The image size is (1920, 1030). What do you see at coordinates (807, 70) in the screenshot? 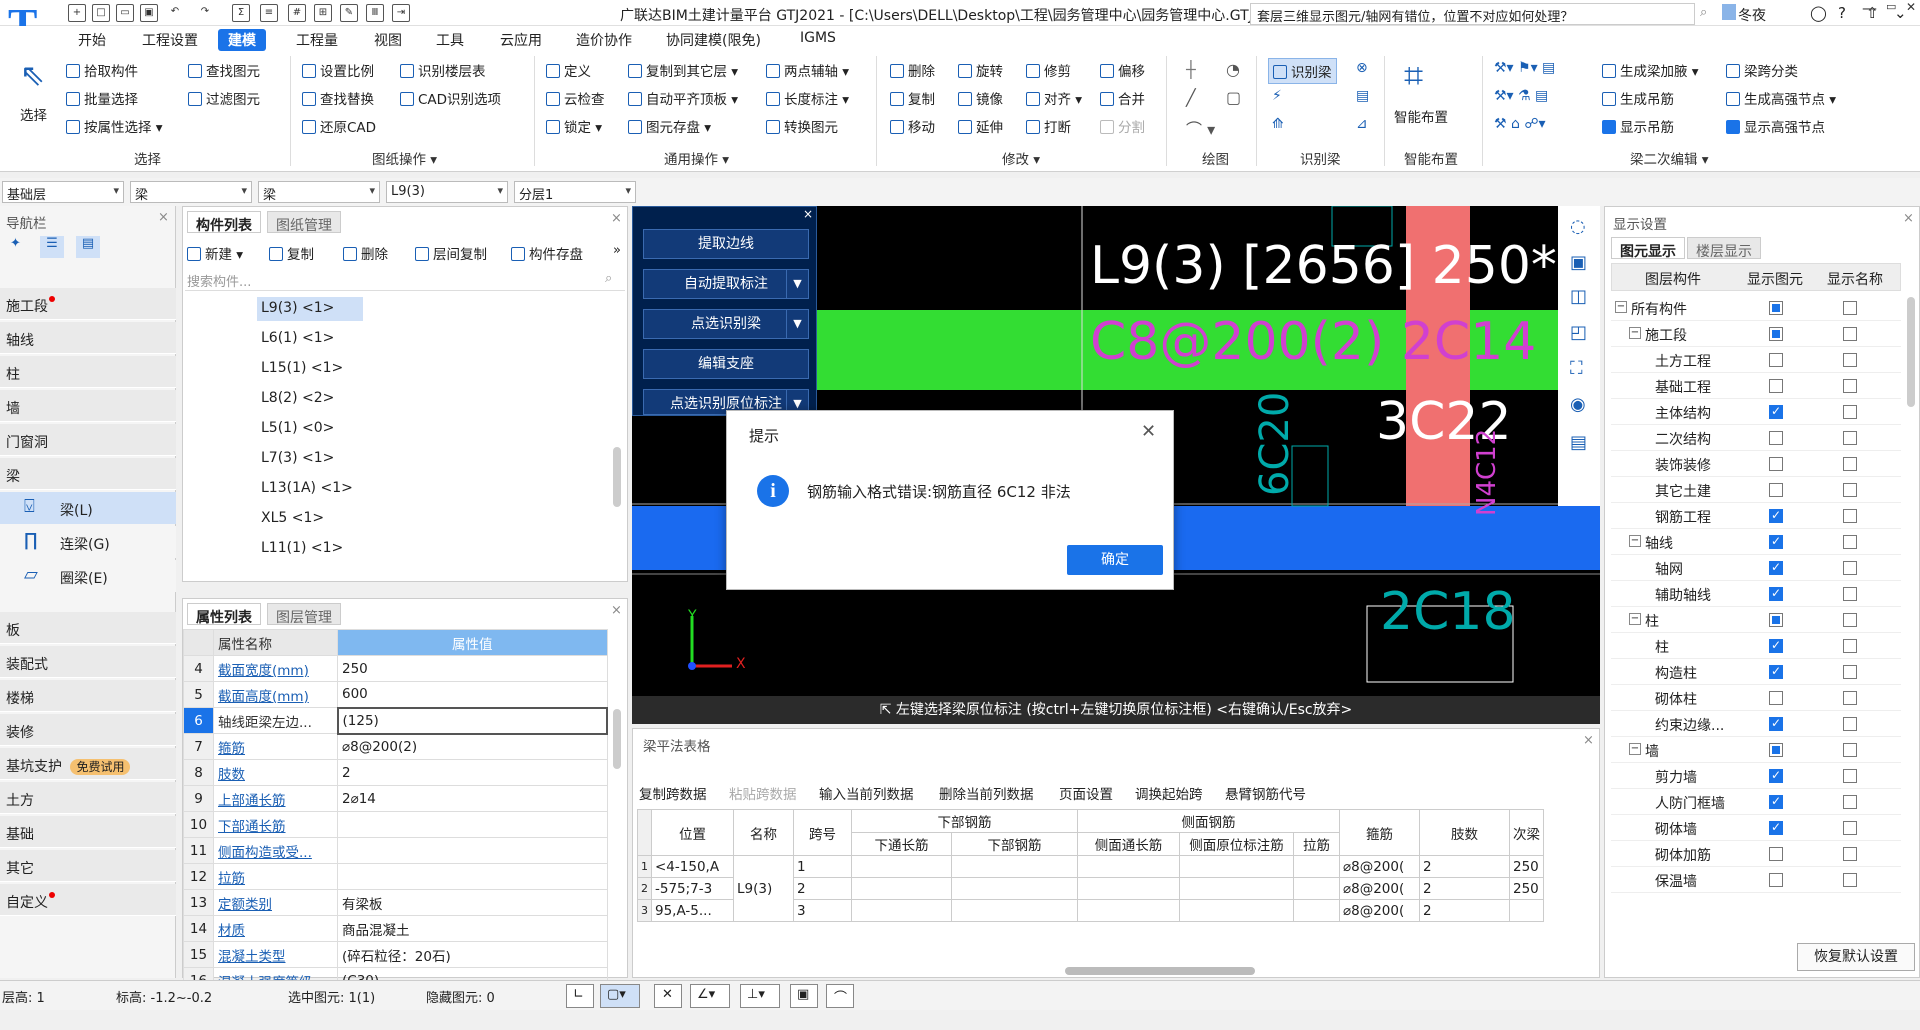
I see `two-point-axis-button: 两点辅轴 ▾` at bounding box center [807, 70].